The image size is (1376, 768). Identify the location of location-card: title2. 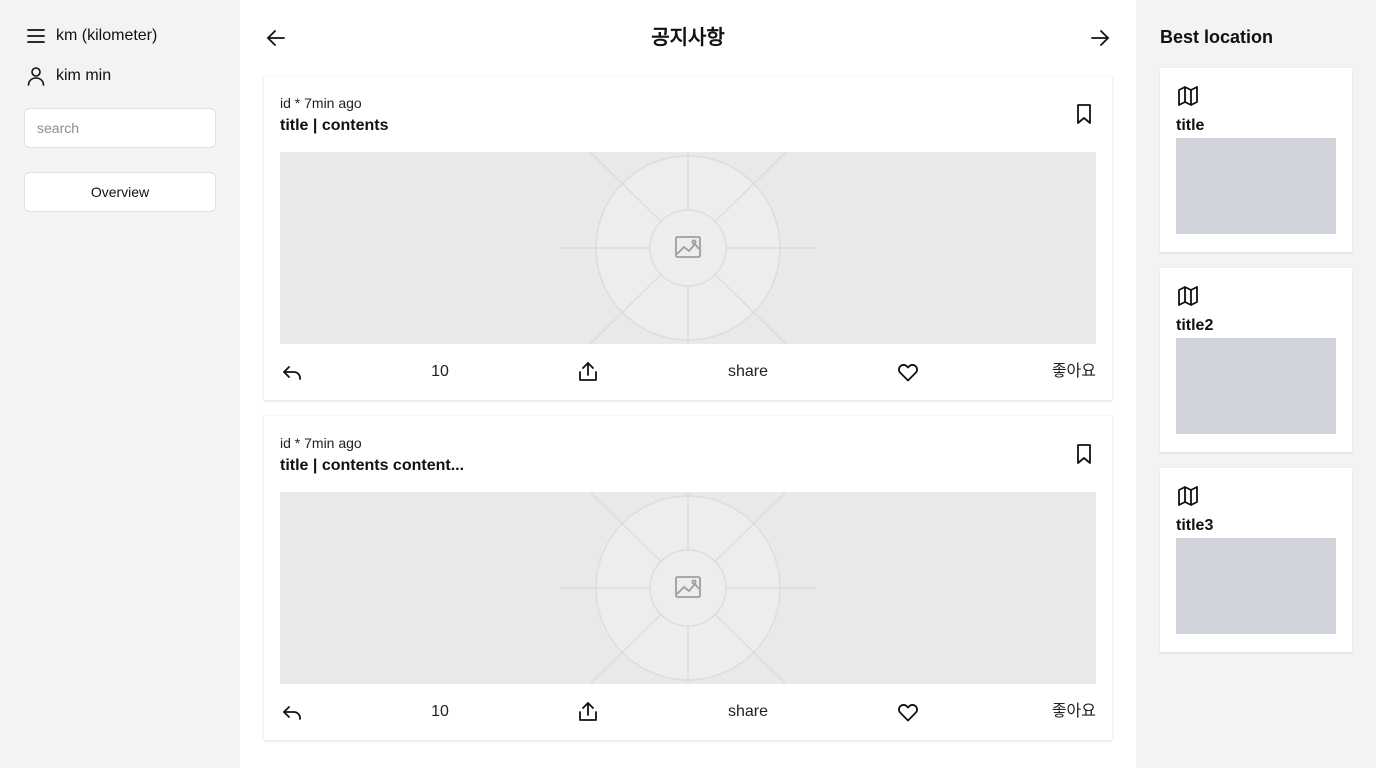
(1256, 360).